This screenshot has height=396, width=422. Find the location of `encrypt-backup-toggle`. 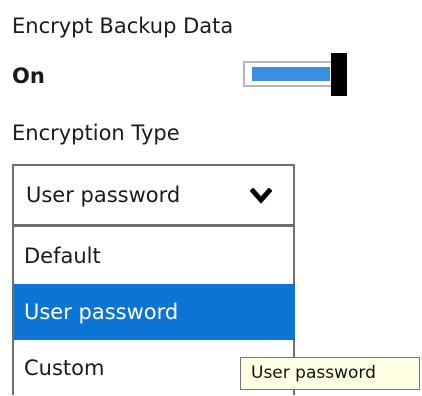

encrypt-backup-toggle is located at coordinates (295, 75).